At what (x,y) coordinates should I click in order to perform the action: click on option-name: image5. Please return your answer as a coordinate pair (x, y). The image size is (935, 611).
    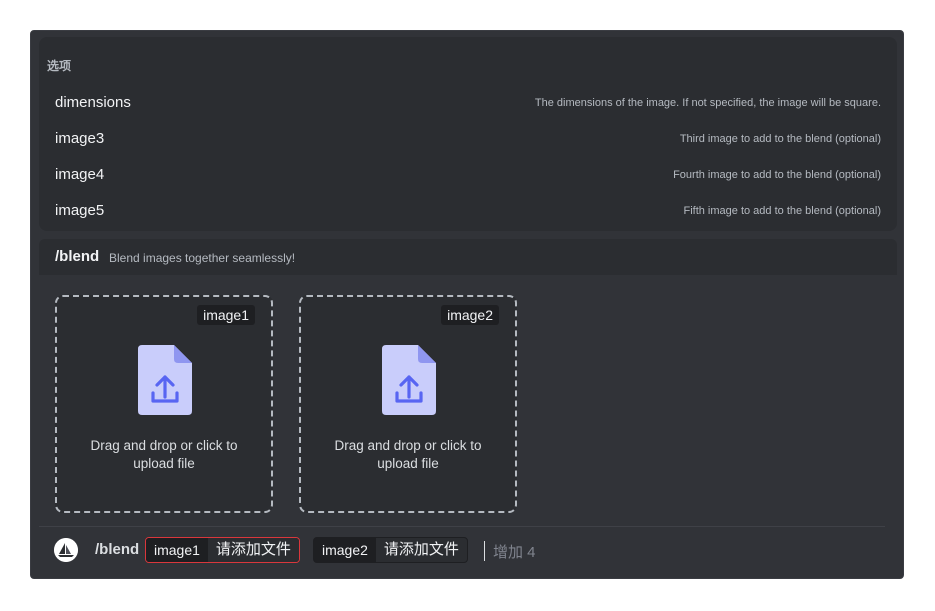
    Looking at the image, I should click on (80, 210).